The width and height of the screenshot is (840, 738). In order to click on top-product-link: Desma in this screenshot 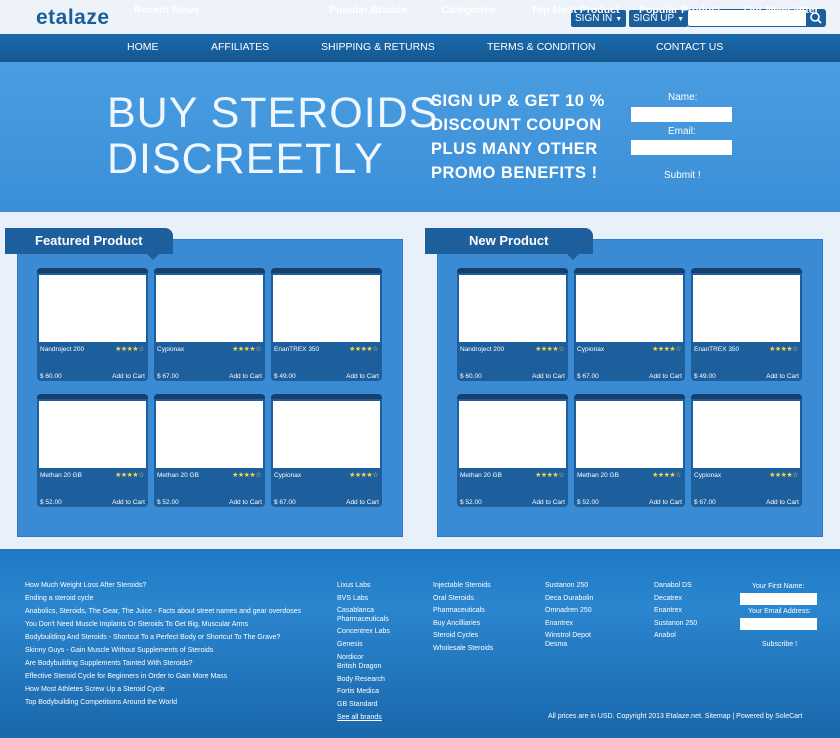, I will do `click(556, 645)`.